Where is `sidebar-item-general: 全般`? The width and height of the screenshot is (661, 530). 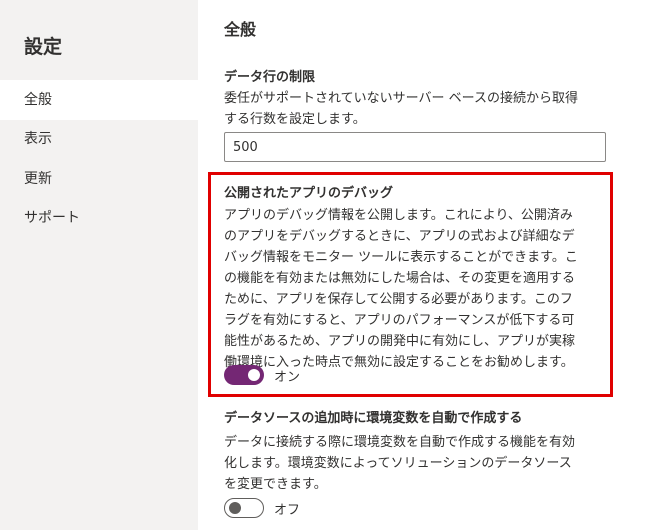
sidebar-item-general: 全般 is located at coordinates (99, 100).